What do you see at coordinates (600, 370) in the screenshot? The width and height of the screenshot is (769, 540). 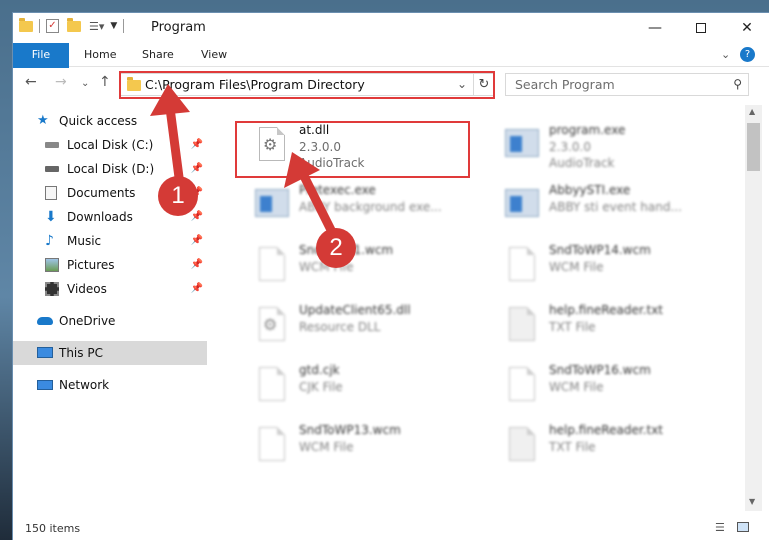 I see `file-name: SndToWP16.wcm` at bounding box center [600, 370].